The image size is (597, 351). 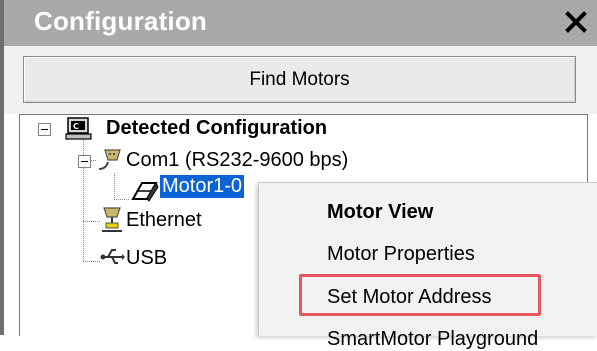 I want to click on highlight-annotation, so click(x=420, y=295).